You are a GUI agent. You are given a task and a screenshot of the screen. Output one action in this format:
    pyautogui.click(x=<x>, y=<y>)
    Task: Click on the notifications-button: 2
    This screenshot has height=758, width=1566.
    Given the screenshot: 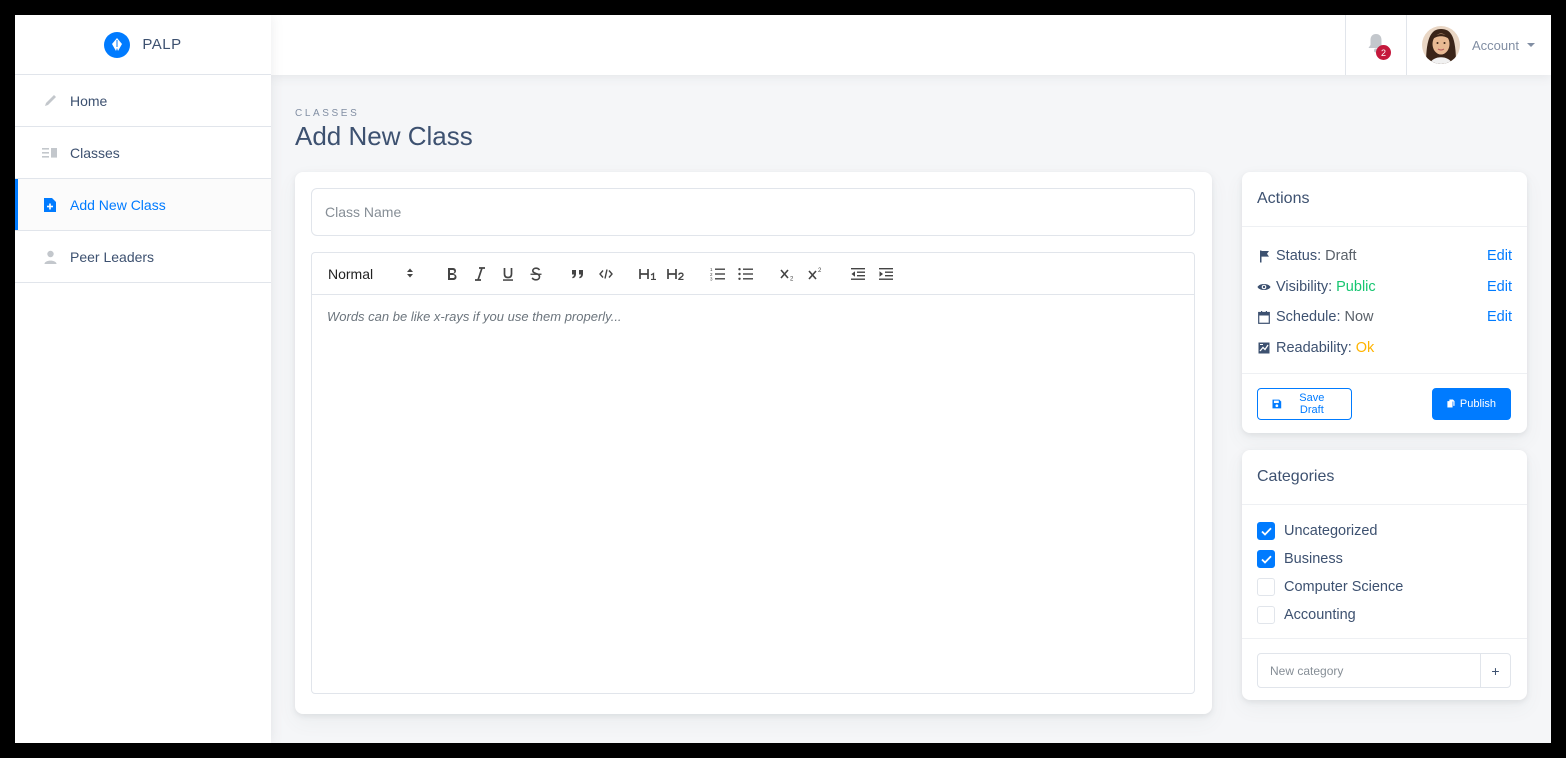 What is the action you would take?
    pyautogui.click(x=1376, y=45)
    